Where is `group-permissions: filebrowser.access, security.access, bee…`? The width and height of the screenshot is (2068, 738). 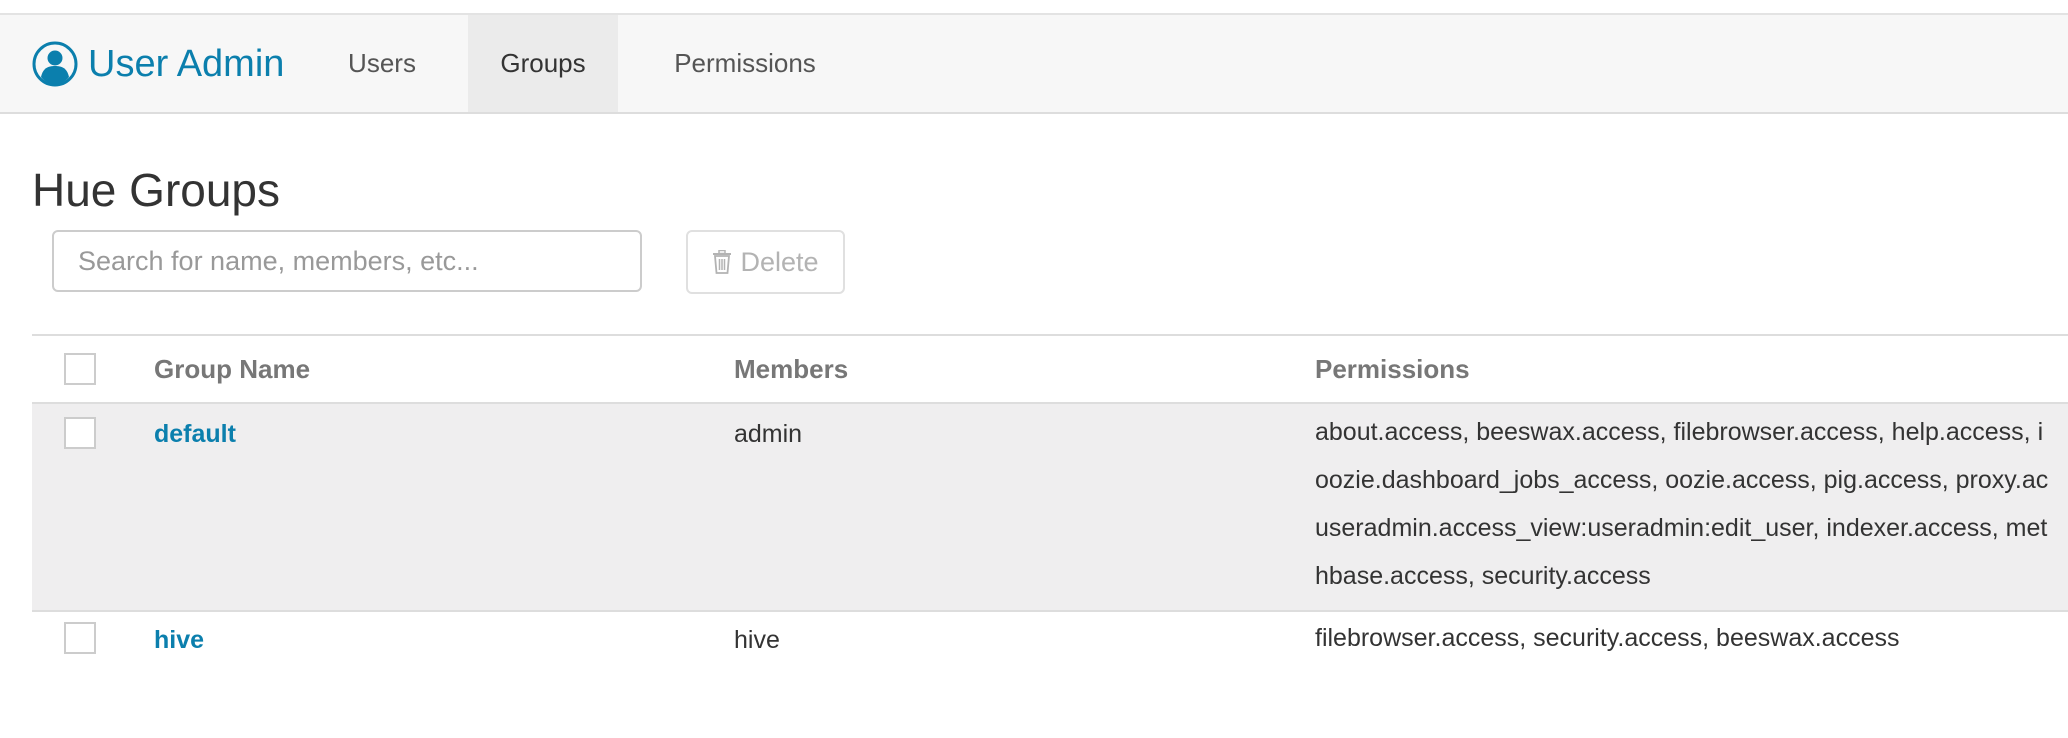 group-permissions: filebrowser.access, security.access, bee… is located at coordinates (1691, 638).